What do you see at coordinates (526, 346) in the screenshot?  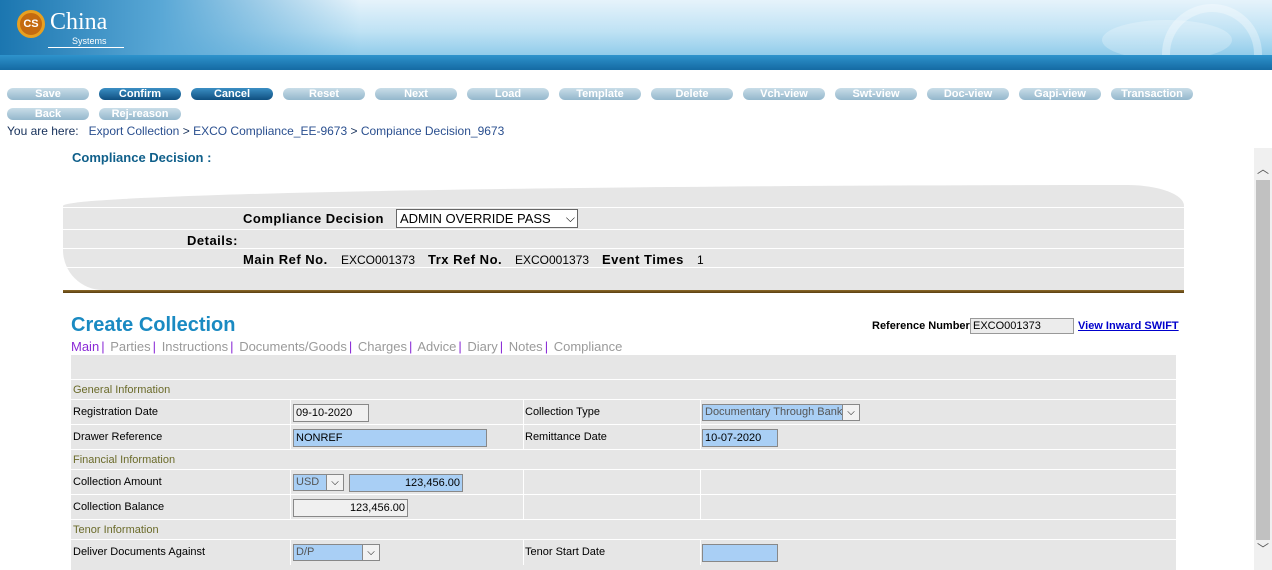 I see `tab-notes: Notes` at bounding box center [526, 346].